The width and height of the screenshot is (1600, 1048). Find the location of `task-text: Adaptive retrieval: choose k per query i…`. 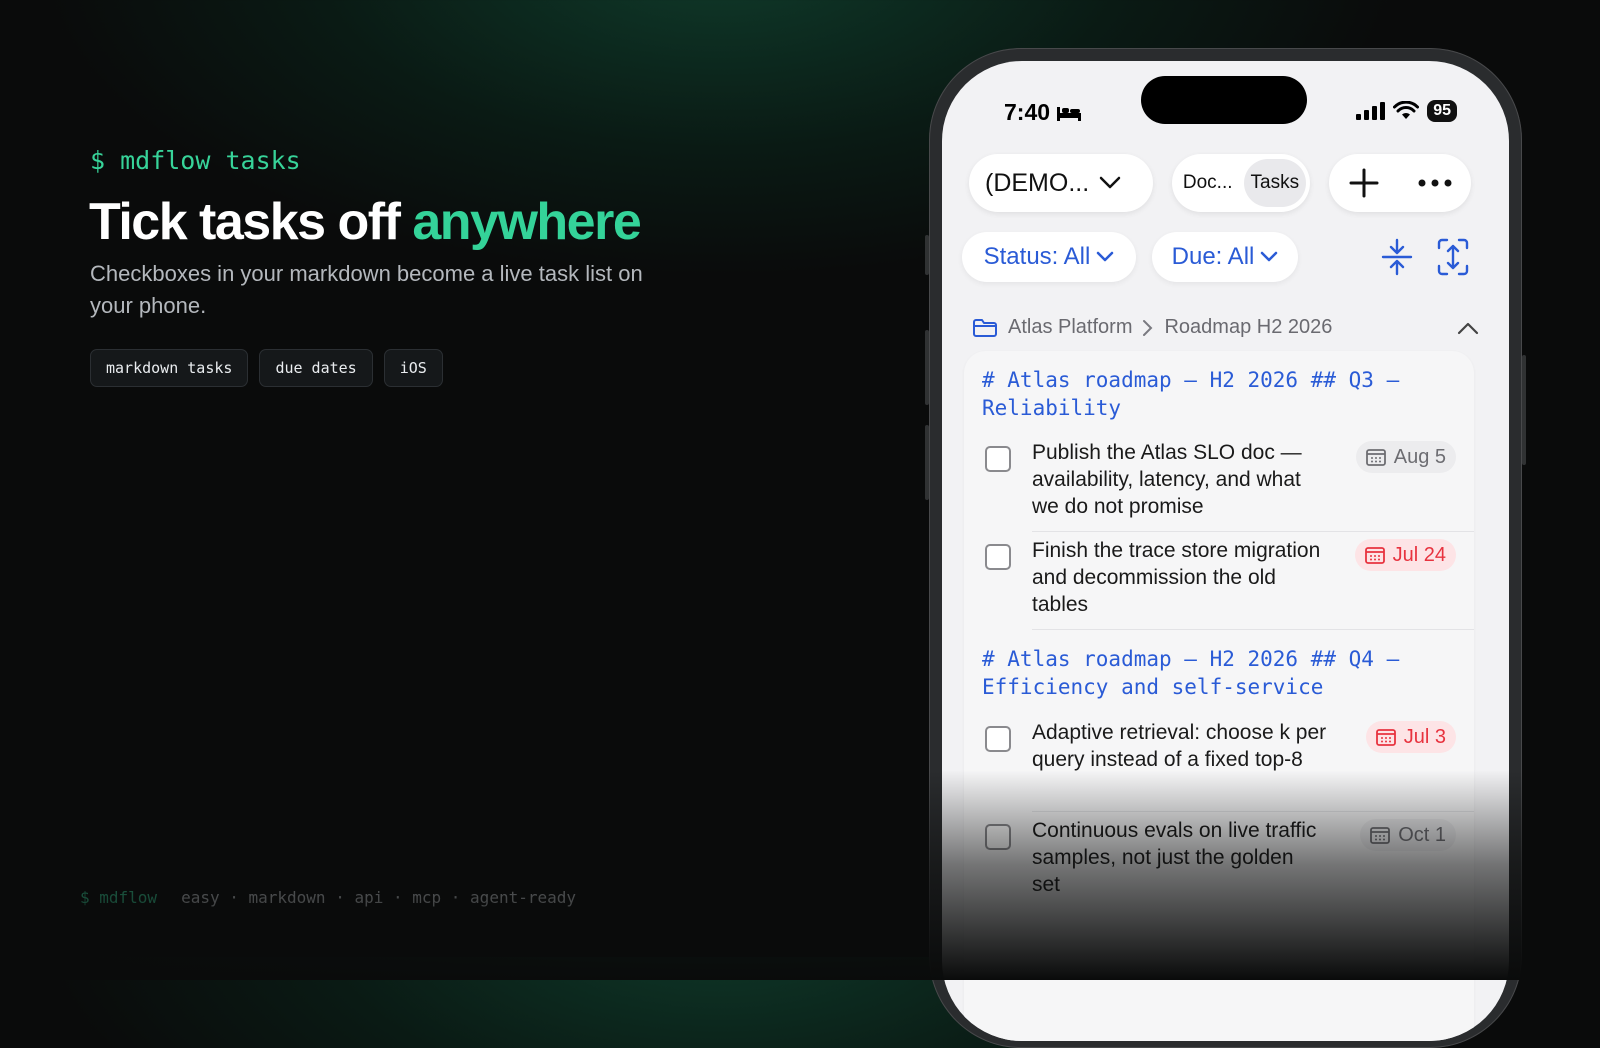

task-text: Adaptive retrieval: choose k per query i… is located at coordinates (1179, 746).